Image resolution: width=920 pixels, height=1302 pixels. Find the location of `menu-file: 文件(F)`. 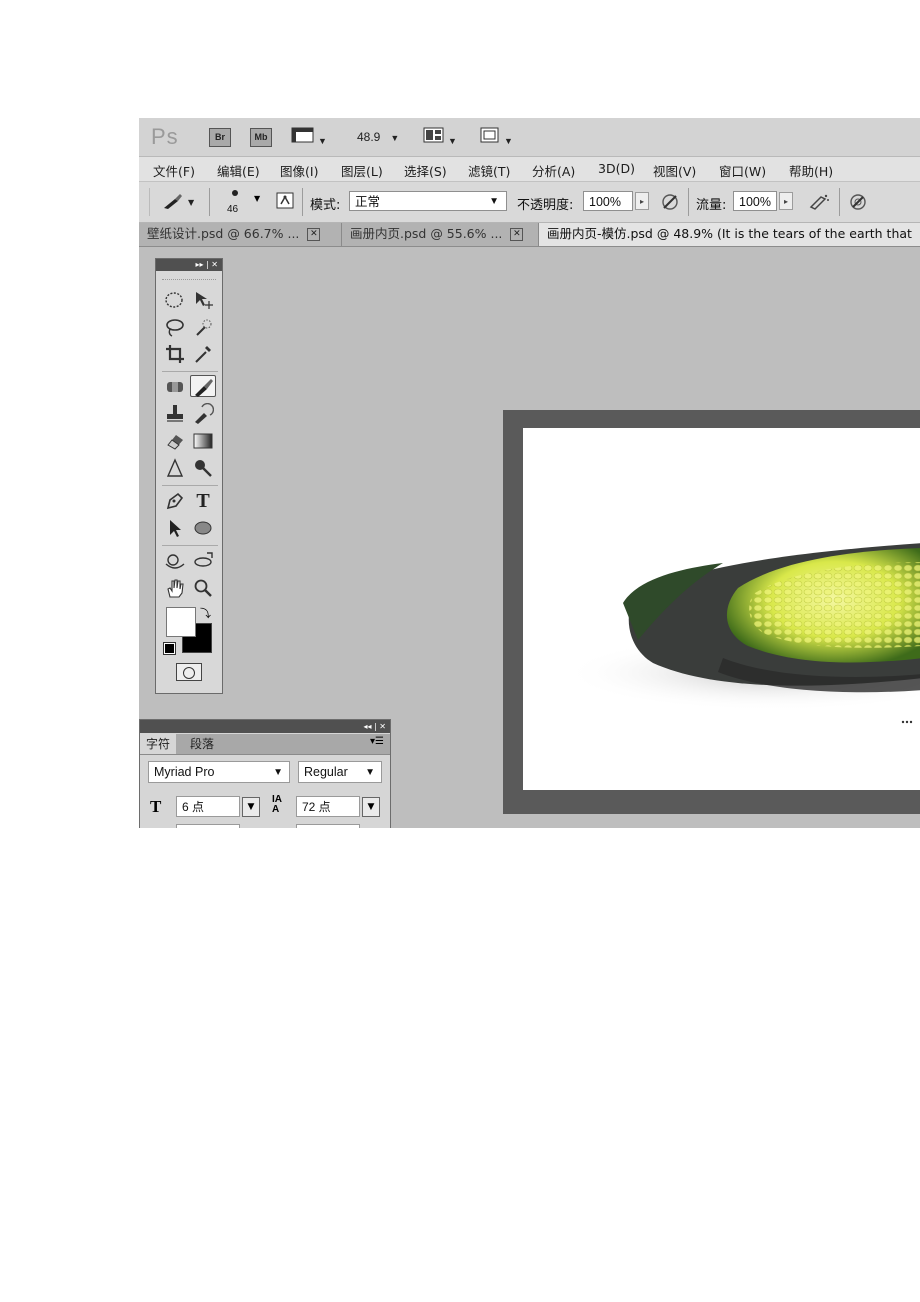

menu-file: 文件(F) is located at coordinates (174, 170).